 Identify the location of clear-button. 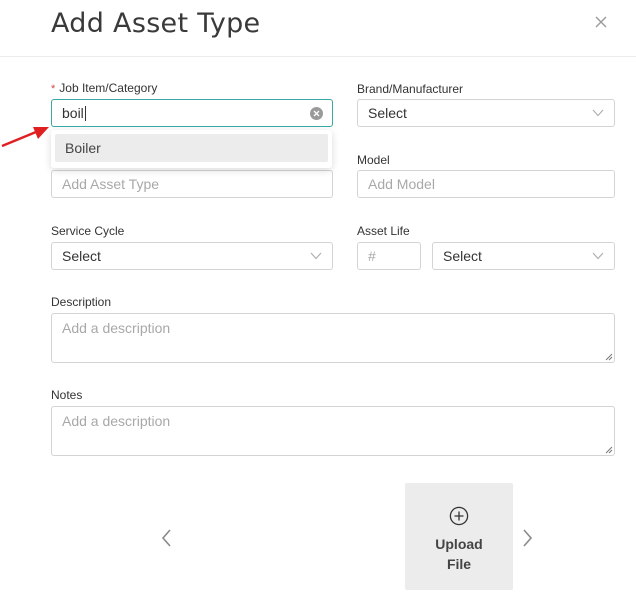
(316, 113).